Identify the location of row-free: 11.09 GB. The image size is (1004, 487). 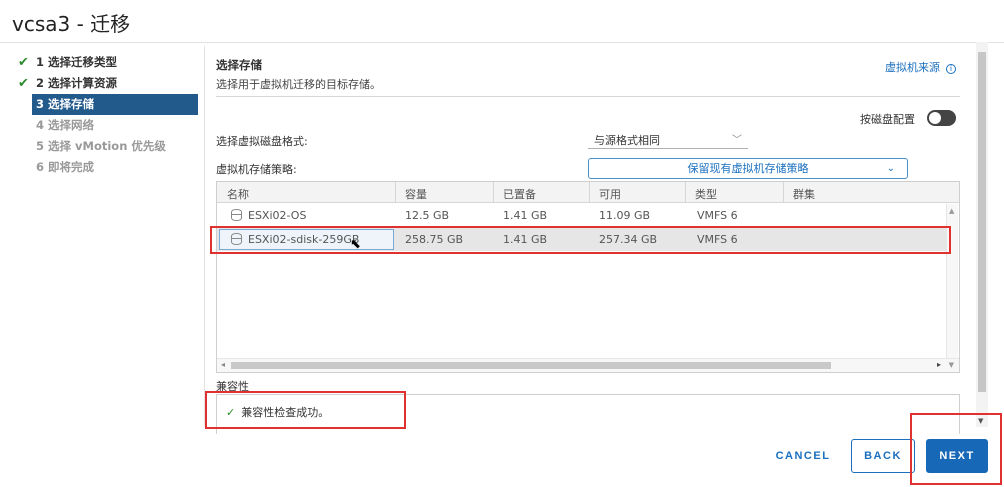
(625, 215).